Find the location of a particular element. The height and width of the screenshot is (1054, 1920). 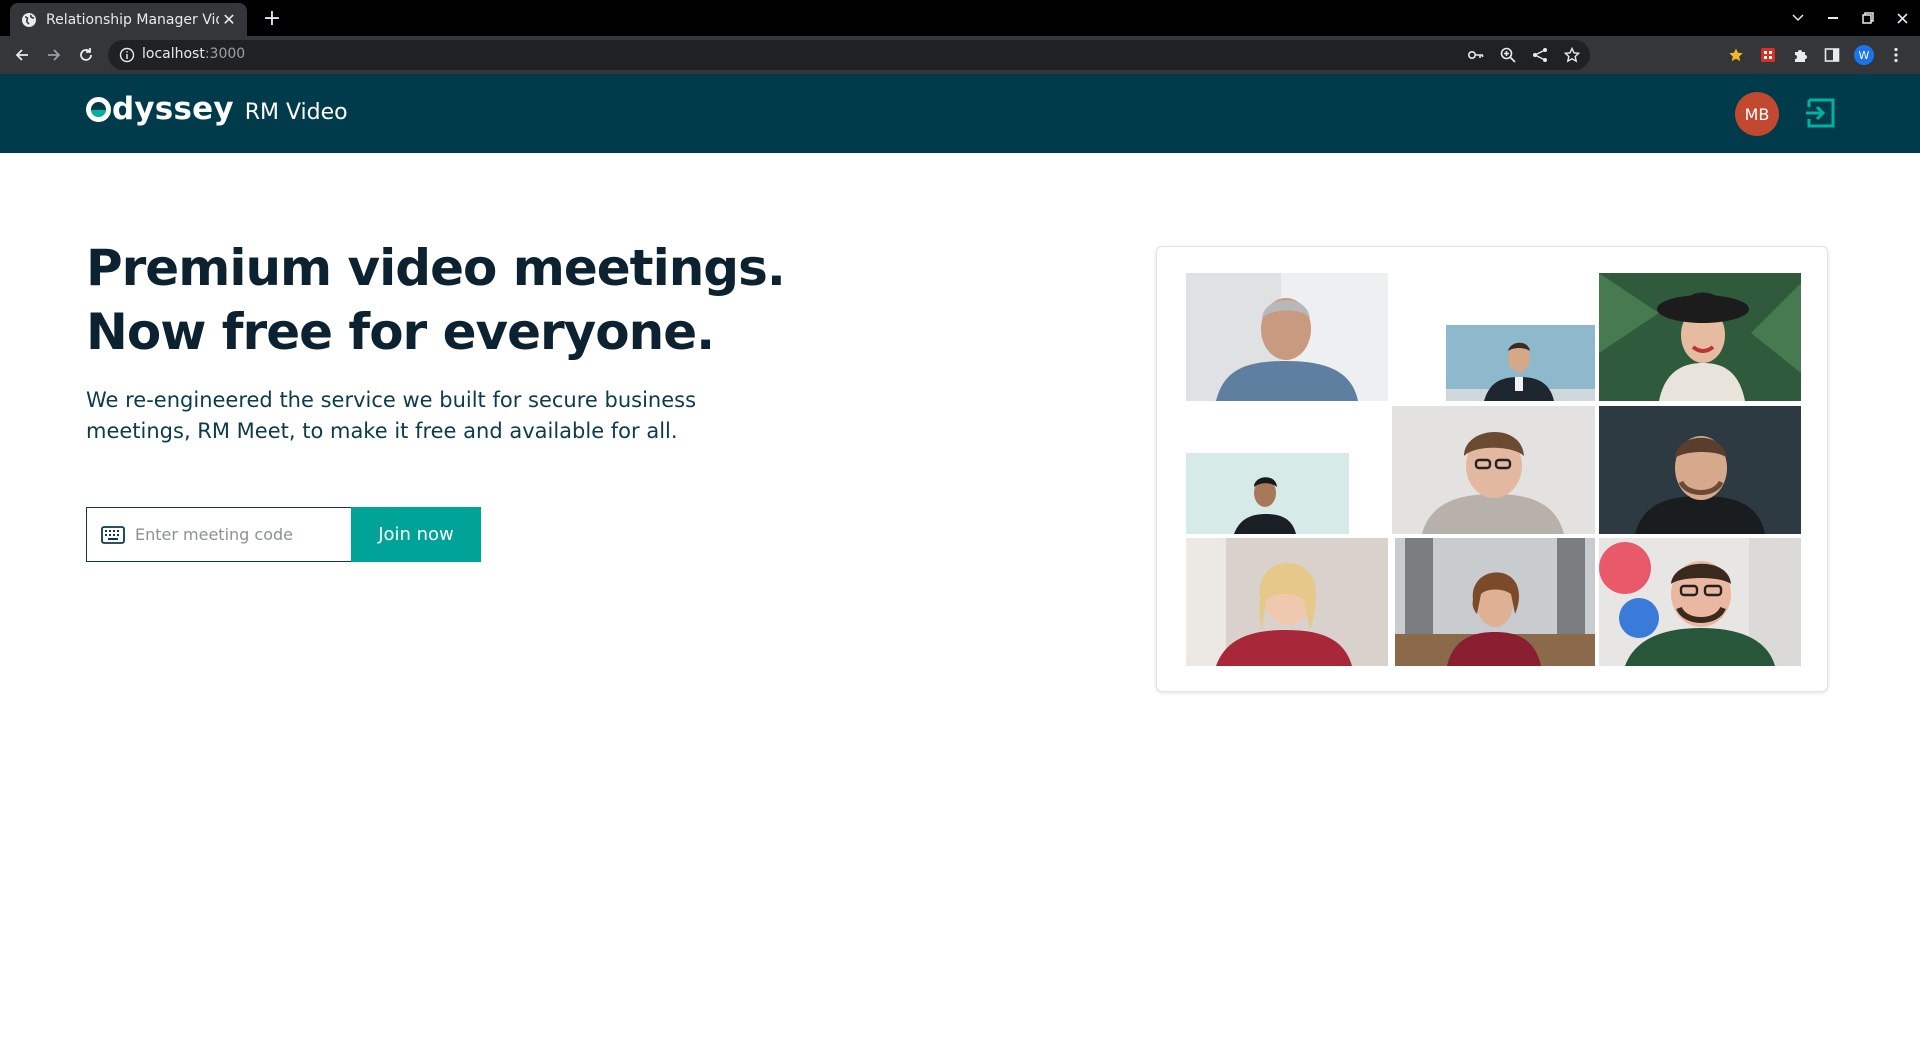

brand-logo: dyssey RM Video is located at coordinates (217, 109).